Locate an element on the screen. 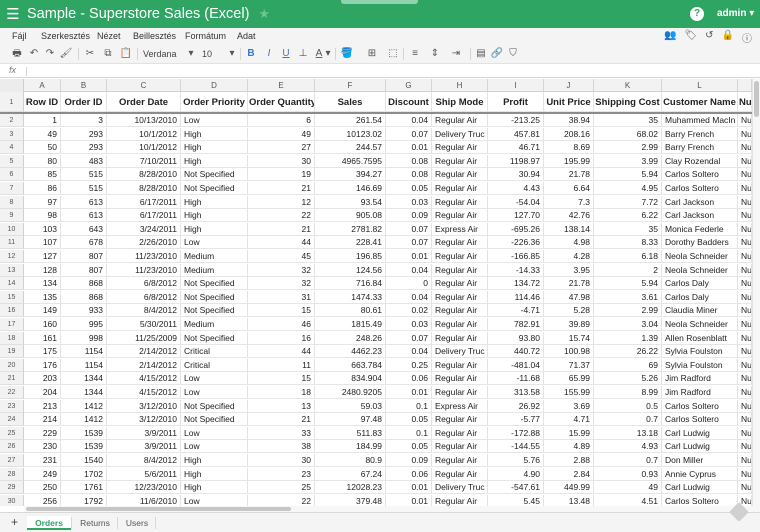  formula-input is located at coordinates (382, 71).